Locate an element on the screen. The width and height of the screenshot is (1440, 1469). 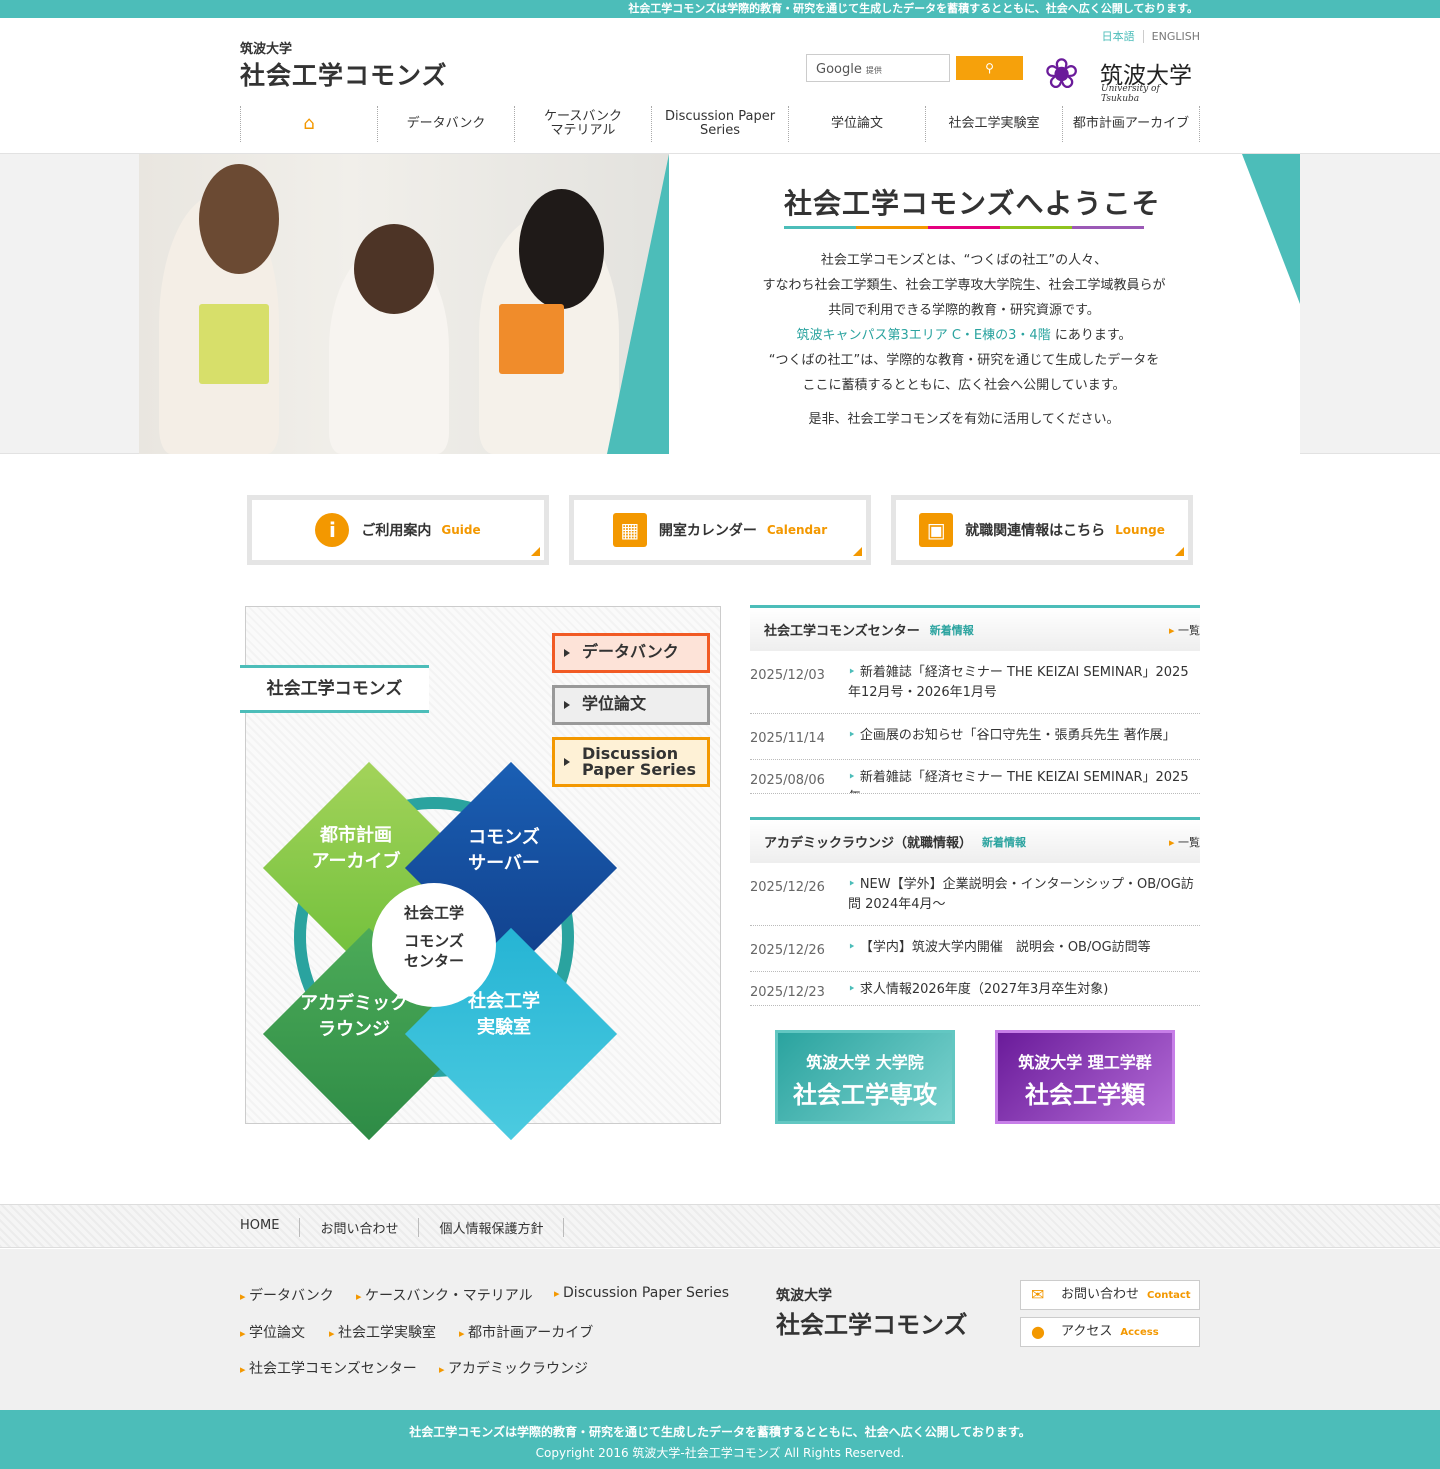
university-logo: ❀ 筑波大学 University of Tsukuba is located at coordinates (1122, 76).